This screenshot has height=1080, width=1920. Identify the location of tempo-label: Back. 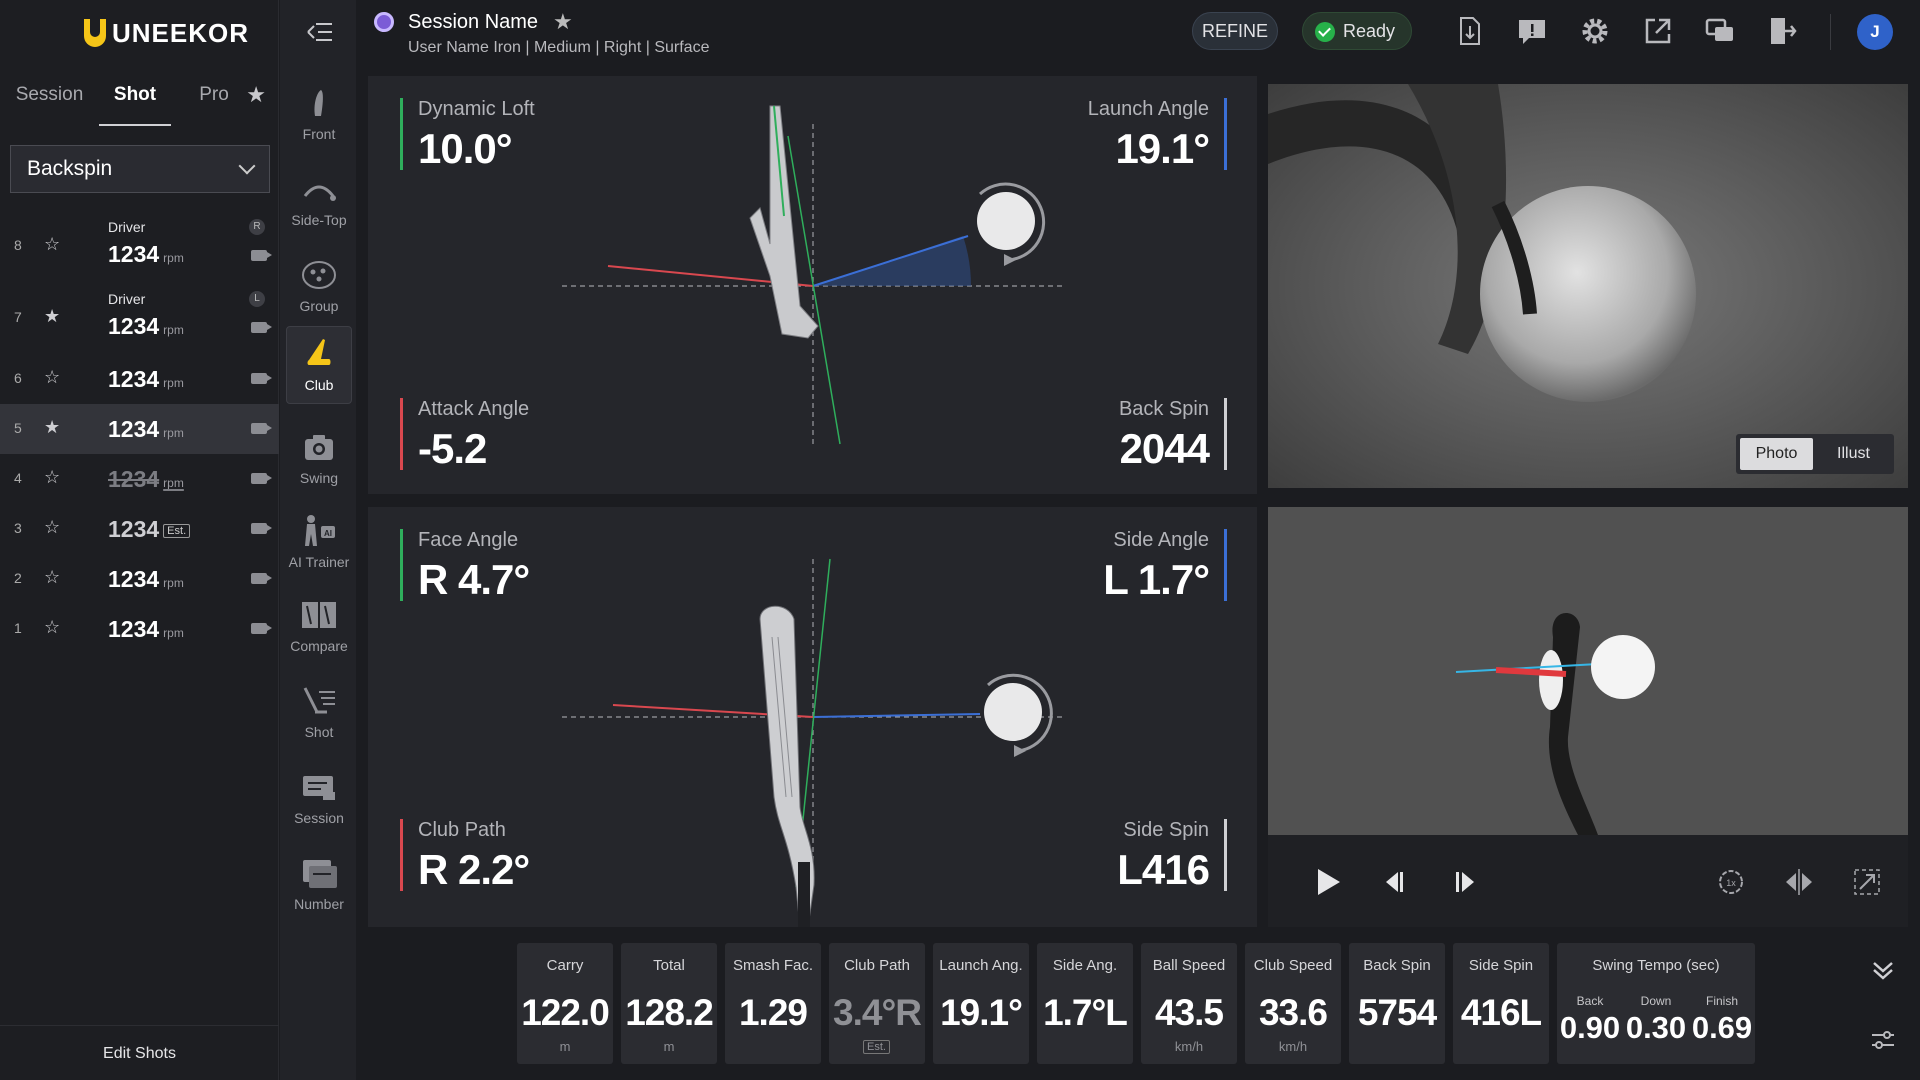
(1590, 1001).